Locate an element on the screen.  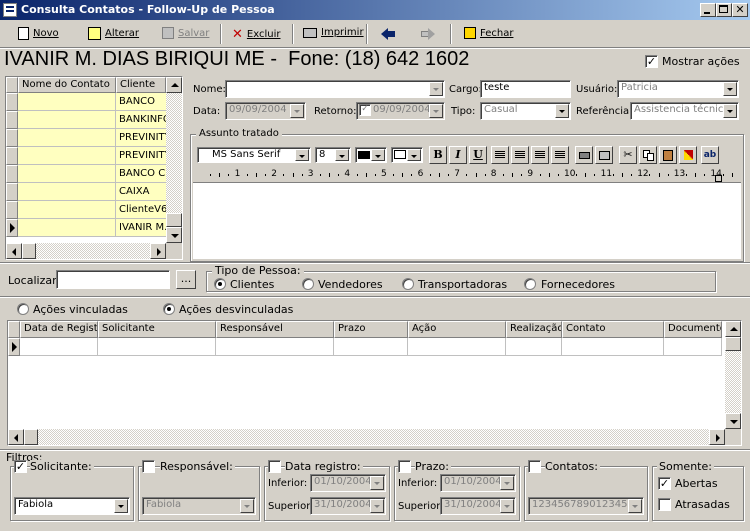
contacts-vscroll is located at coordinates (174, 160).